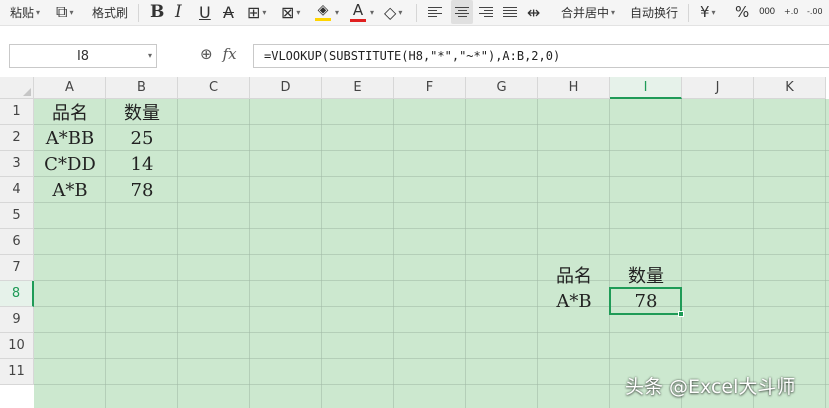  I want to click on column-header-f: F, so click(430, 88).